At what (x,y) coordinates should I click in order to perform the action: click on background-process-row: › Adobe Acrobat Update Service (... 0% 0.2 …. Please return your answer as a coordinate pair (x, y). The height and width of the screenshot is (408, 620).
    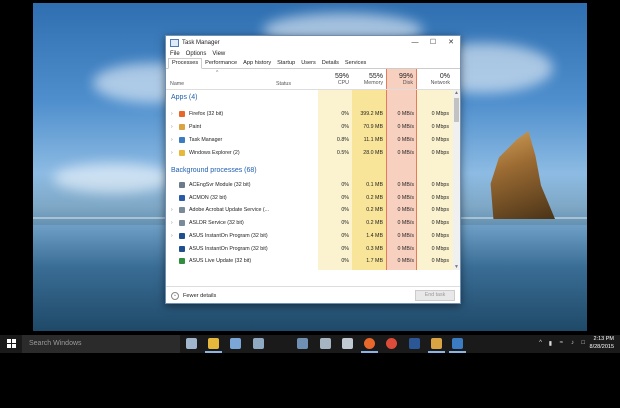
    Looking at the image, I should click on (308, 210).